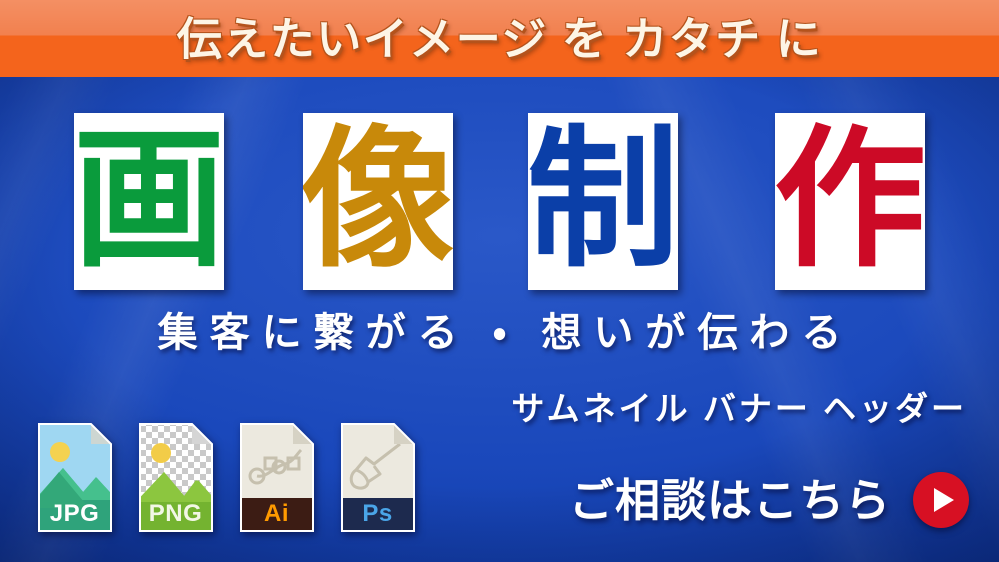  Describe the element at coordinates (943, 500) in the screenshot. I see `play-triangle-icon` at that location.